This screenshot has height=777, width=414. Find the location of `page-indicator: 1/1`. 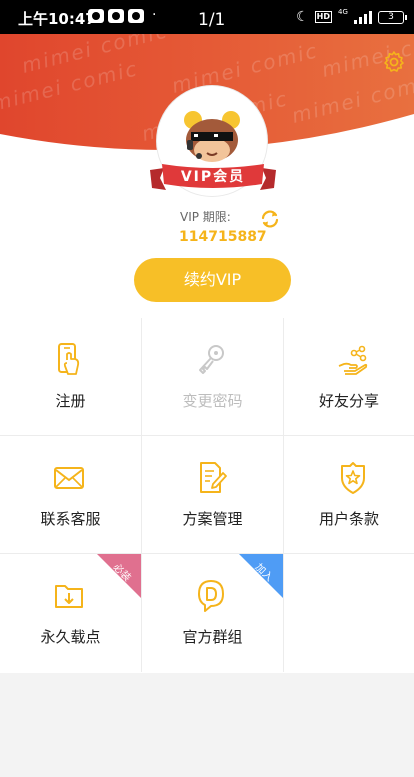

page-indicator: 1/1 is located at coordinates (212, 20).